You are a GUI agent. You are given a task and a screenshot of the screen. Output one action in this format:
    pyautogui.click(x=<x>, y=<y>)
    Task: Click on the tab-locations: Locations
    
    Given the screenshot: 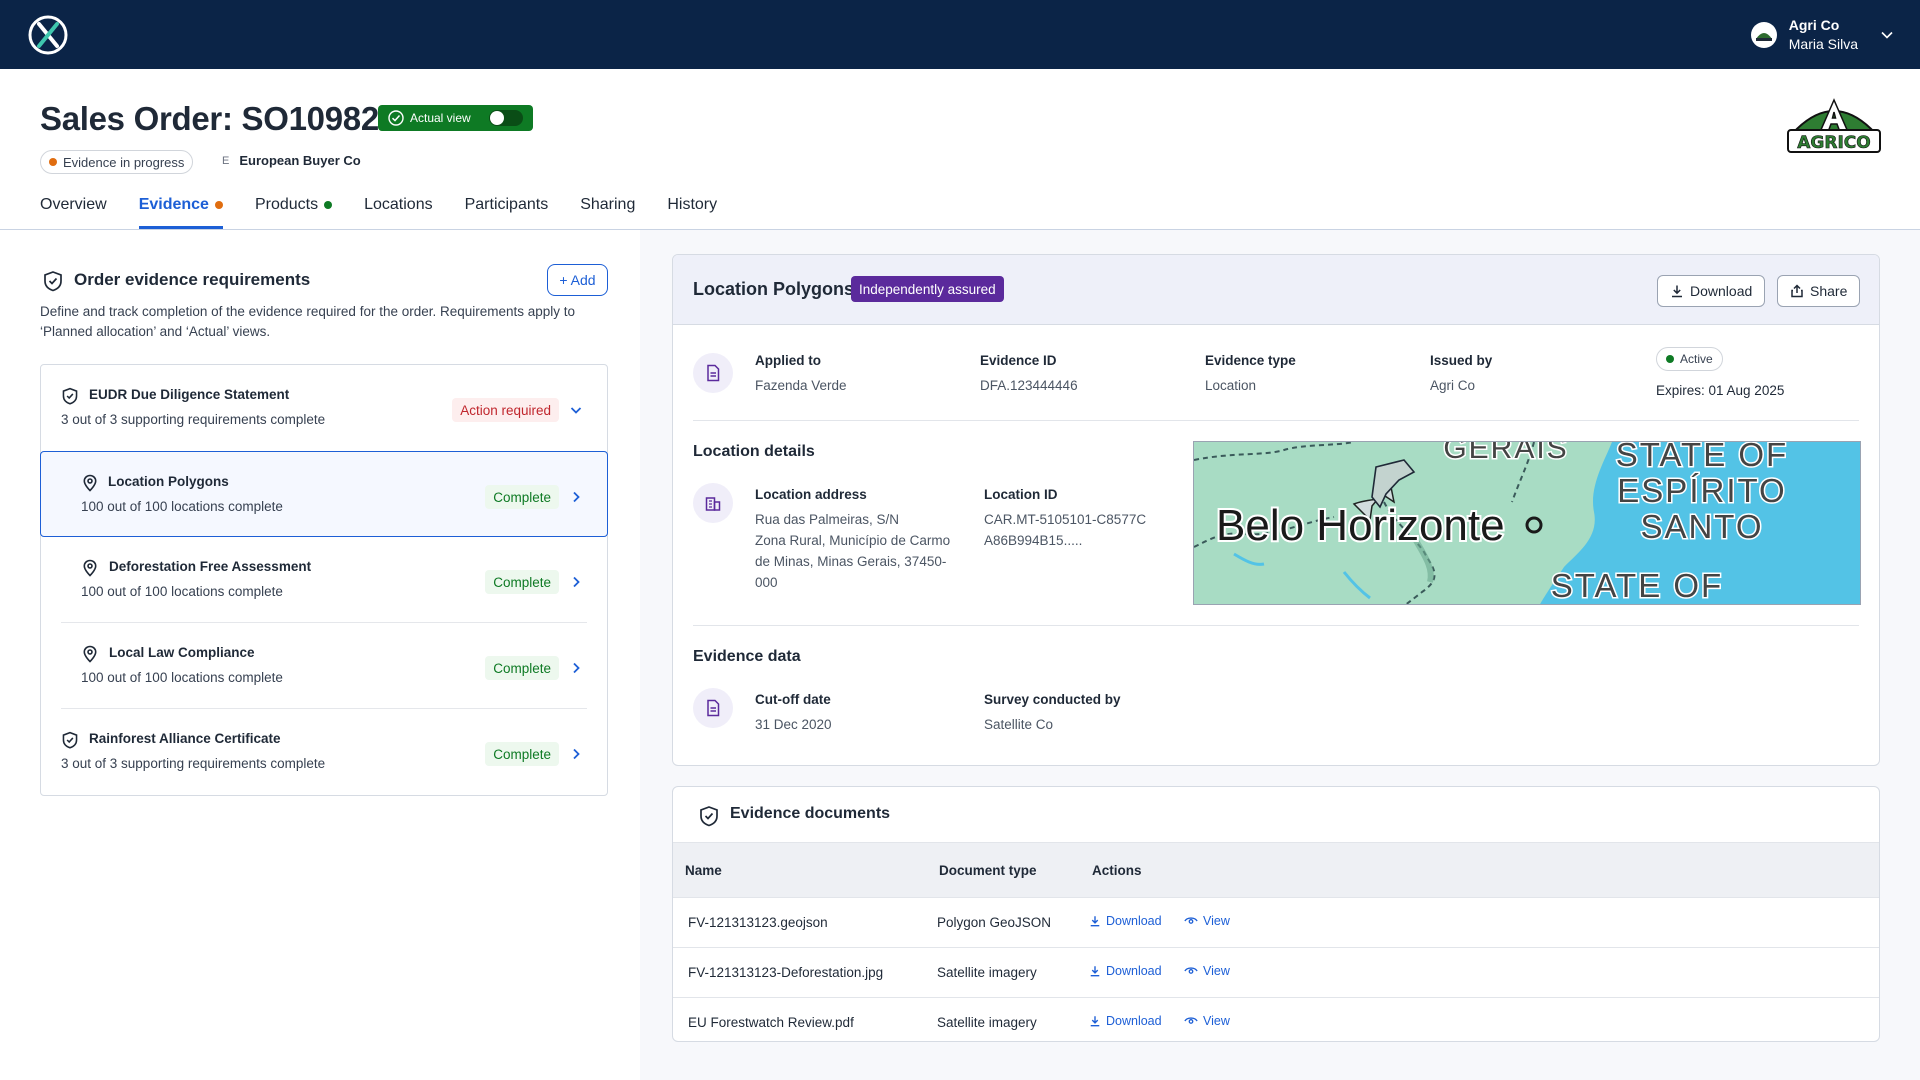 What is the action you would take?
    pyautogui.click(x=398, y=211)
    